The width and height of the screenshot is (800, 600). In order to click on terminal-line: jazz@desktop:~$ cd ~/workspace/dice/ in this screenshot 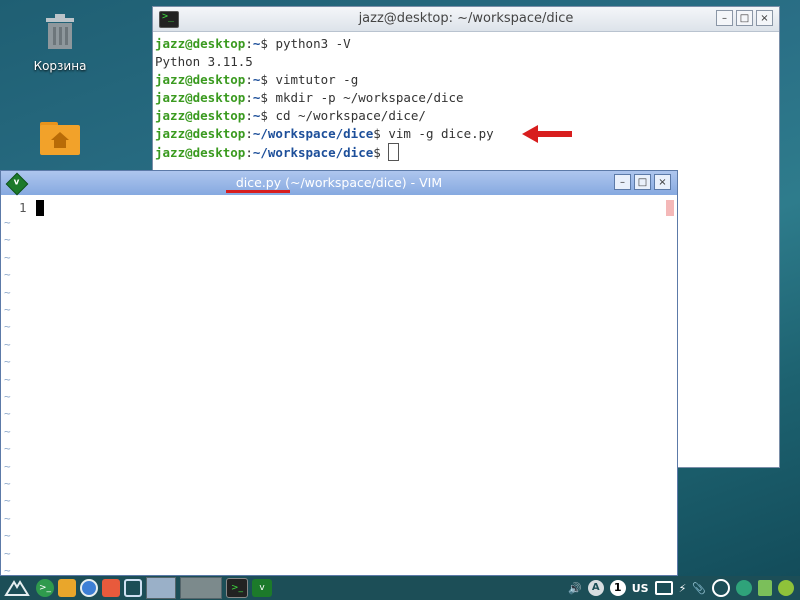, I will do `click(466, 116)`.